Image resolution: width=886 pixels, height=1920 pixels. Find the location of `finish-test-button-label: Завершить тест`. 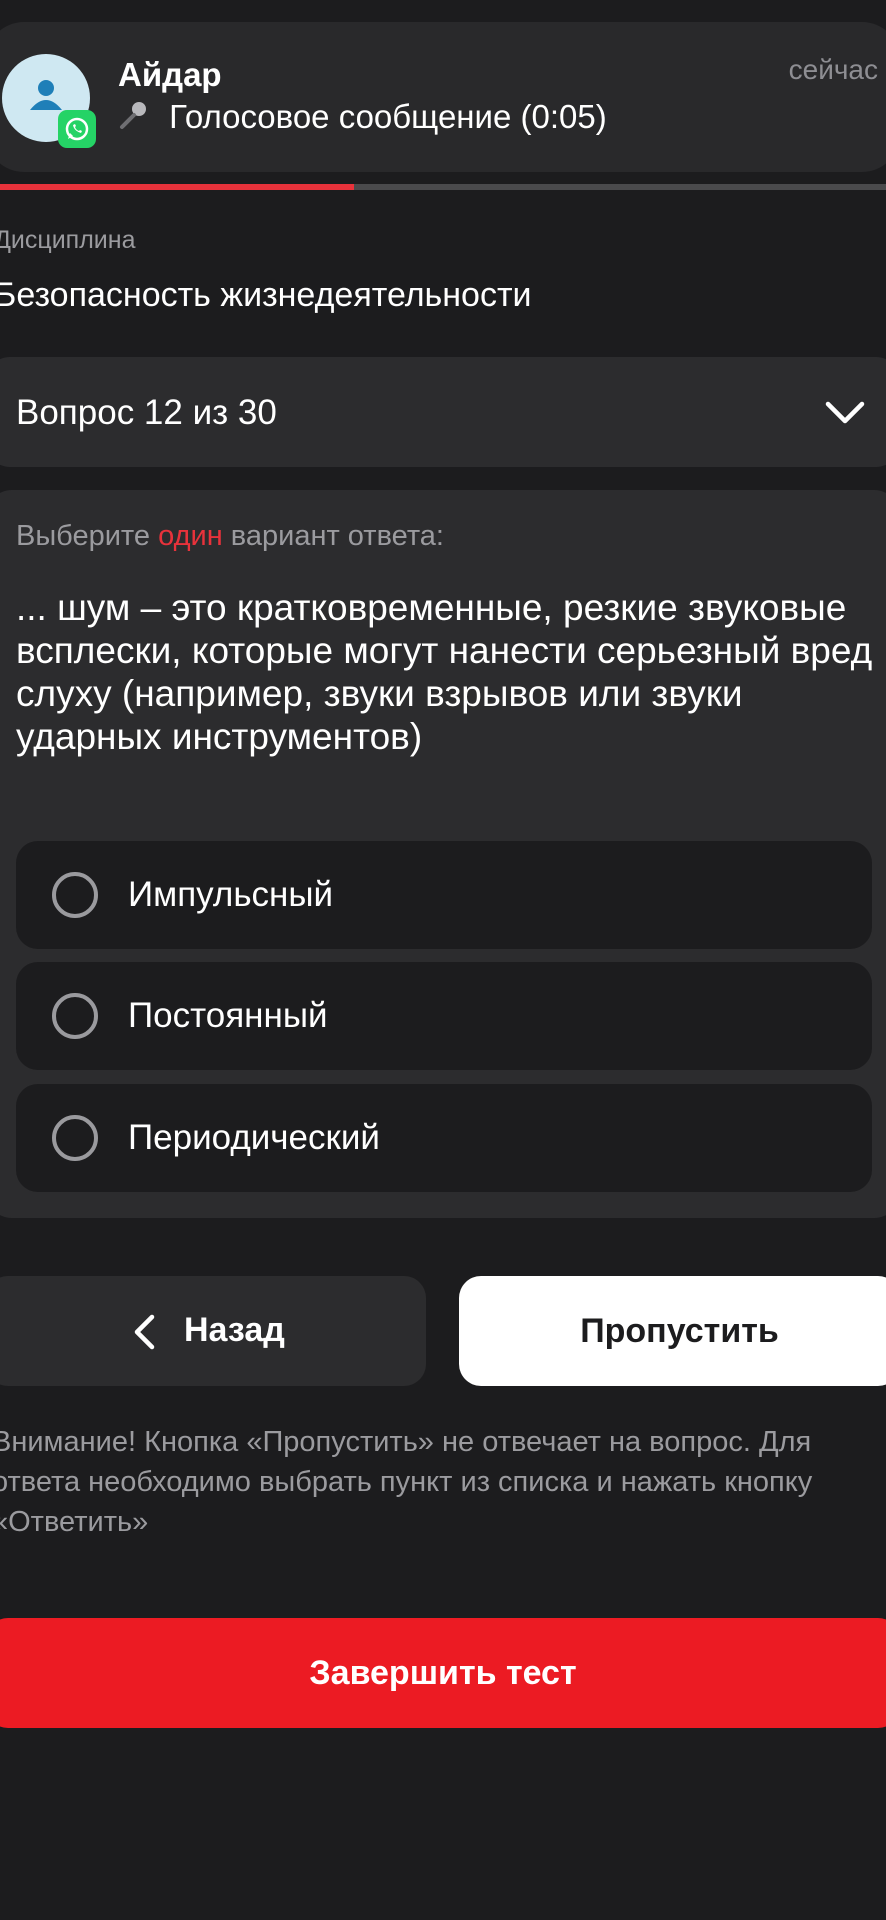

finish-test-button-label: Завершить тест is located at coordinates (443, 1672).